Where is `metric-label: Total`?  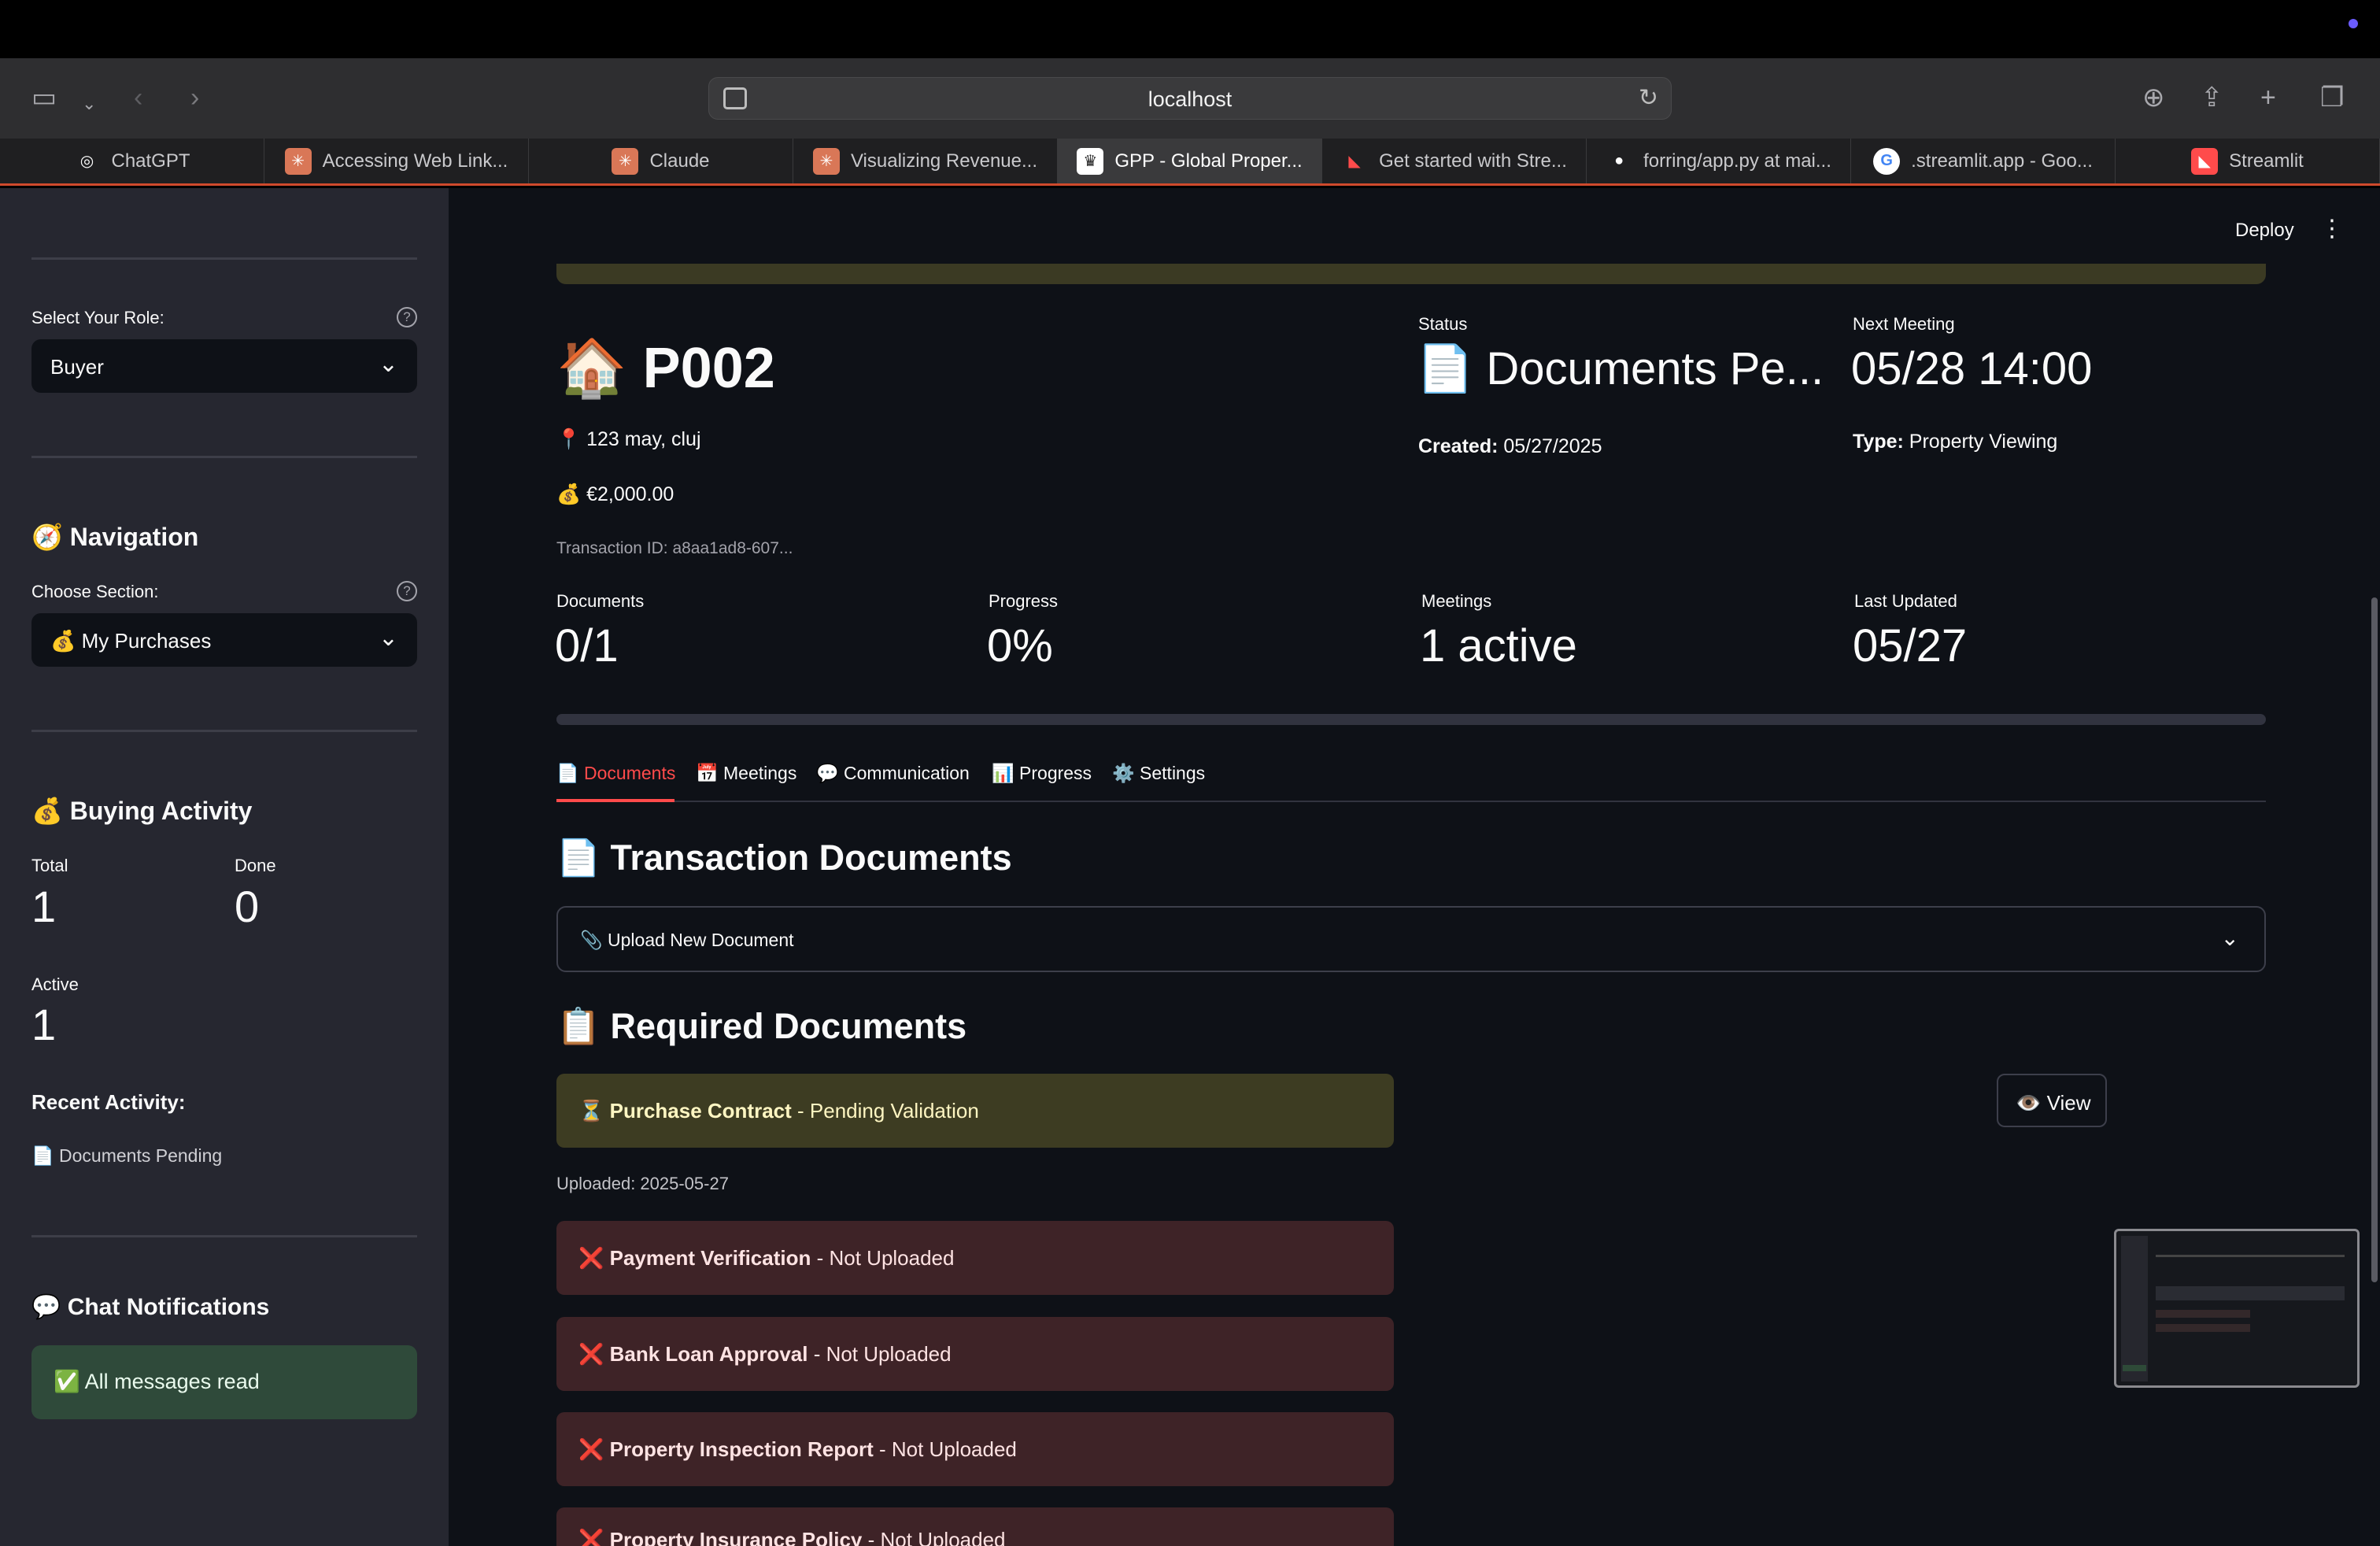
metric-label: Total is located at coordinates (49, 866).